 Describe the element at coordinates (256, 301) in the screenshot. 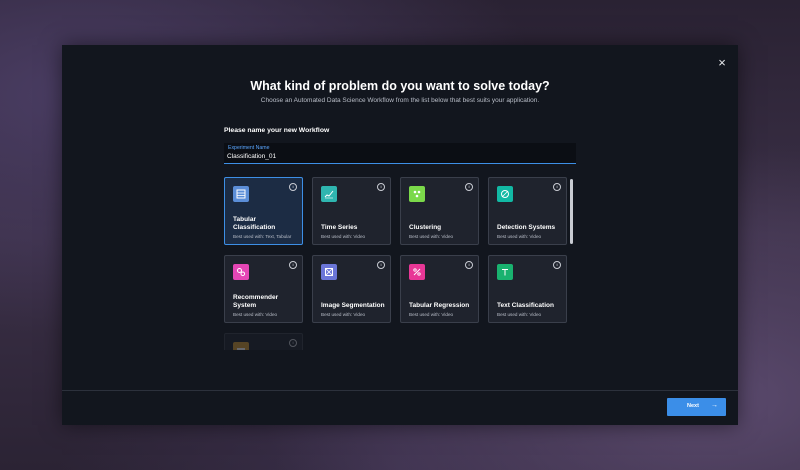

I see `workflow-title: Recommender System` at that location.